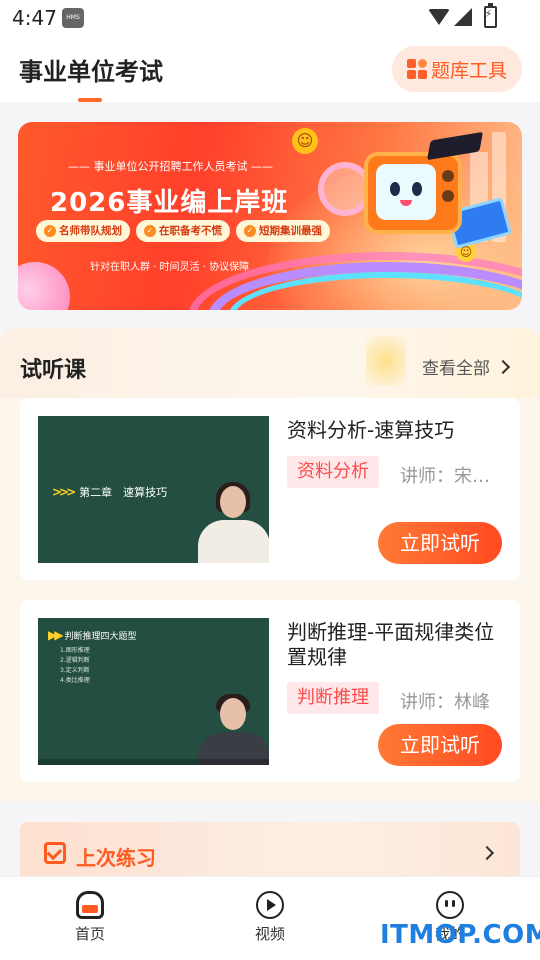  What do you see at coordinates (305, 141) in the screenshot?
I see `smiley-icon: ☺` at bounding box center [305, 141].